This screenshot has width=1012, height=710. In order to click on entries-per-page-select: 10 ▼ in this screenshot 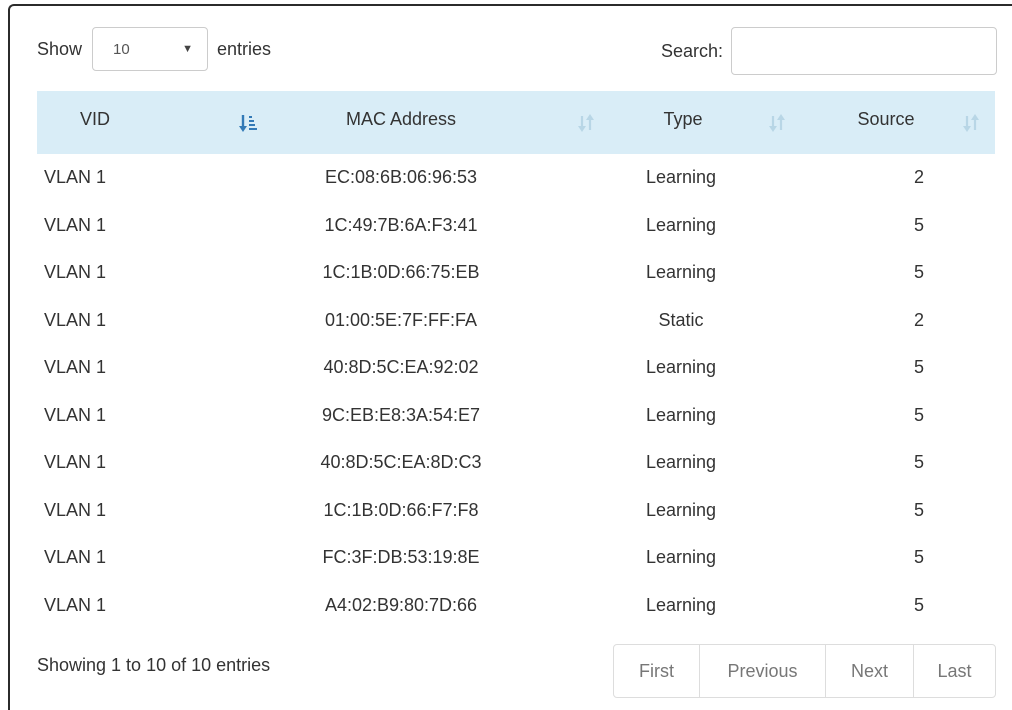, I will do `click(150, 49)`.